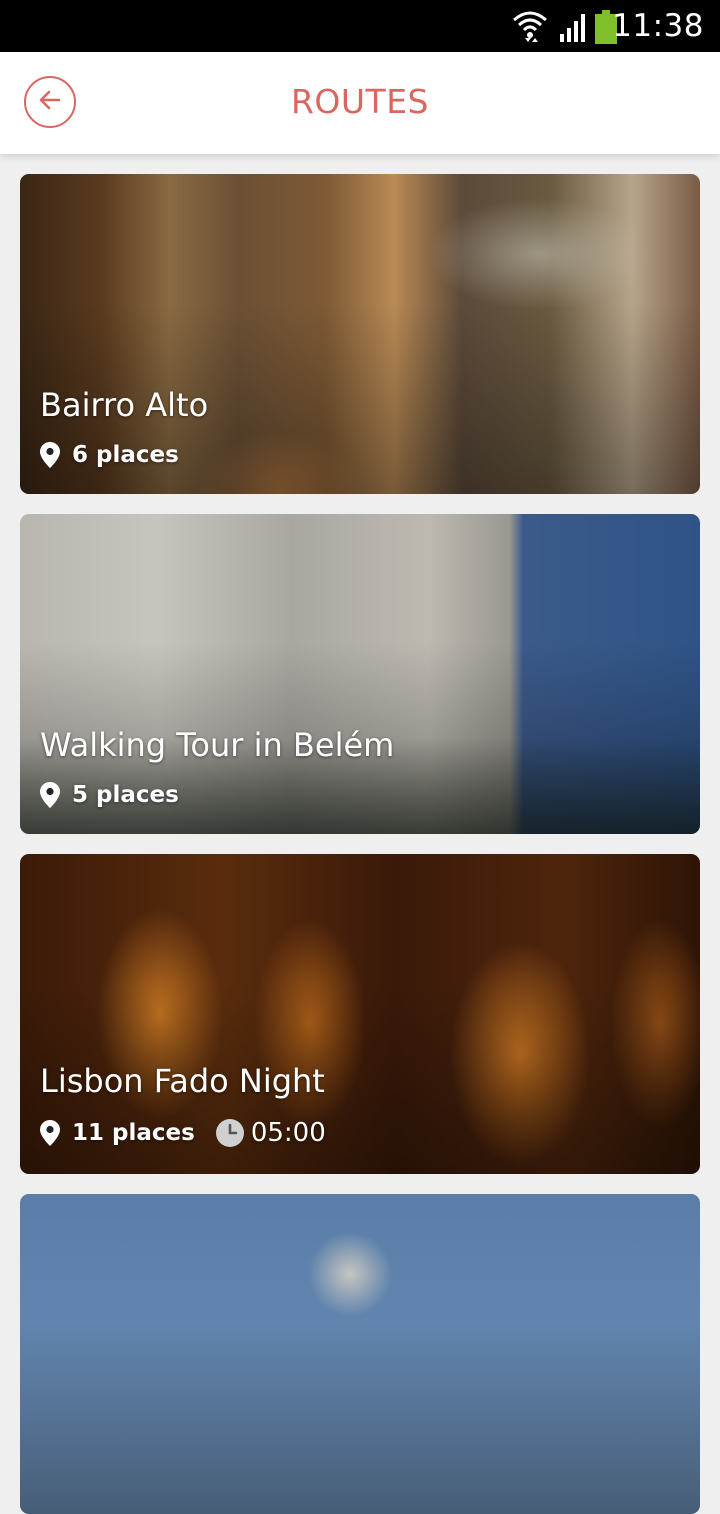  I want to click on places-count: 5 places, so click(125, 795).